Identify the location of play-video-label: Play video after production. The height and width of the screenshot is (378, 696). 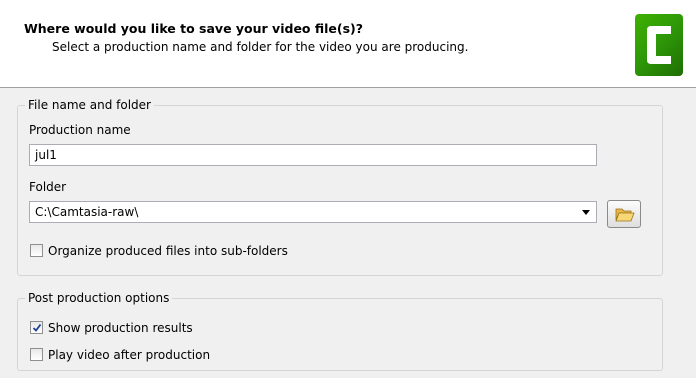
(129, 355).